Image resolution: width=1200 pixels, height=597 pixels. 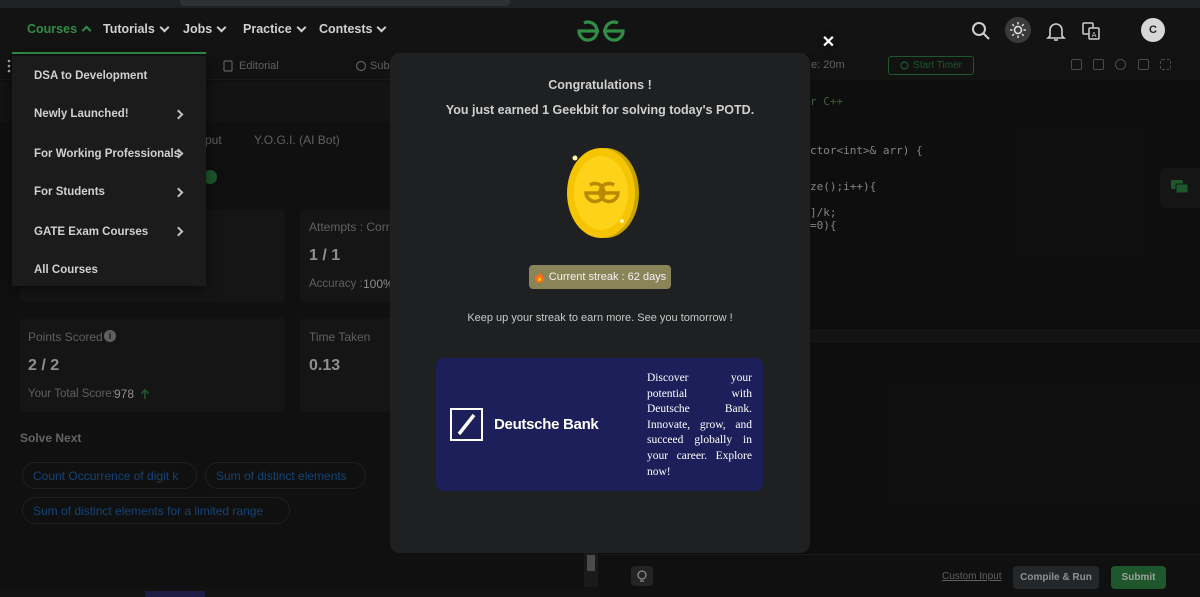 I want to click on gfg-logo-icon, so click(x=601, y=31).